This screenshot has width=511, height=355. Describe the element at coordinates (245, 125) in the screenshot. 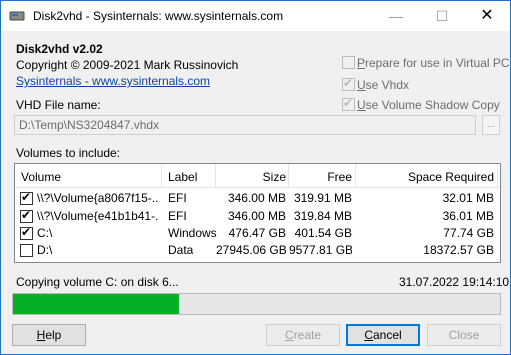

I see `vhd-file-input: D:\Temp\NS3204847.vhdx` at that location.